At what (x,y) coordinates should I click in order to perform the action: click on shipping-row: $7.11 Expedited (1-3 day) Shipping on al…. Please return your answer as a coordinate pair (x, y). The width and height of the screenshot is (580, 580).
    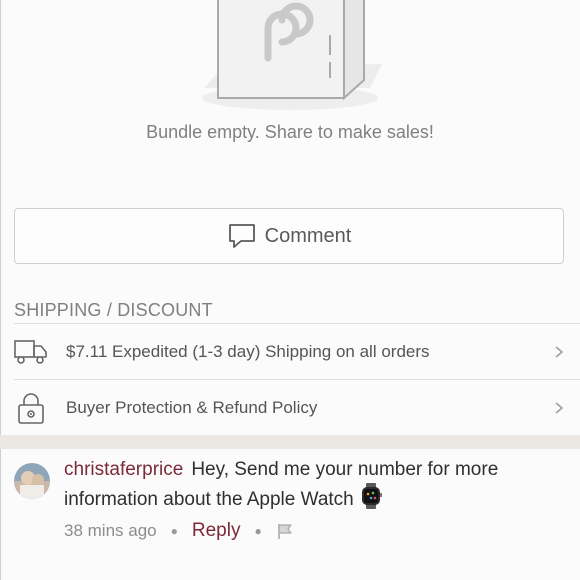
    Looking at the image, I should click on (297, 351).